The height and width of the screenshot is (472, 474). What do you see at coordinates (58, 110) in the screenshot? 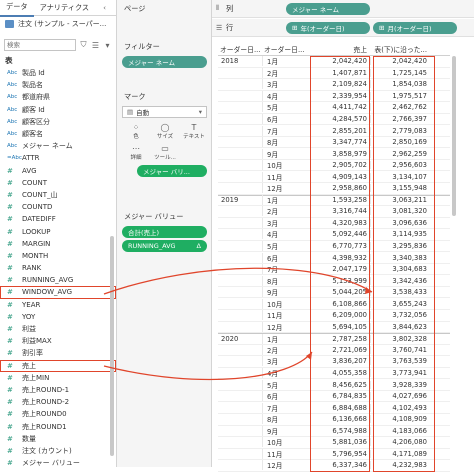
I see `field-item: Abc 顧客 Id` at bounding box center [58, 110].